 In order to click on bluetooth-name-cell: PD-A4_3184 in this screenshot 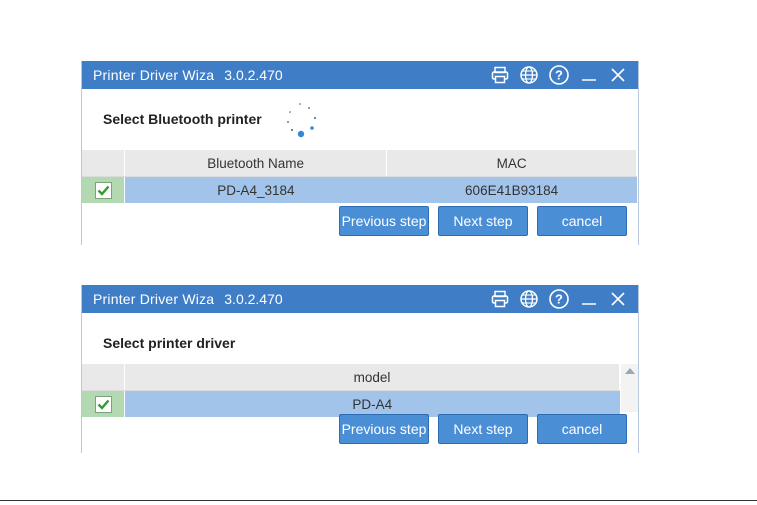, I will do `click(255, 189)`.